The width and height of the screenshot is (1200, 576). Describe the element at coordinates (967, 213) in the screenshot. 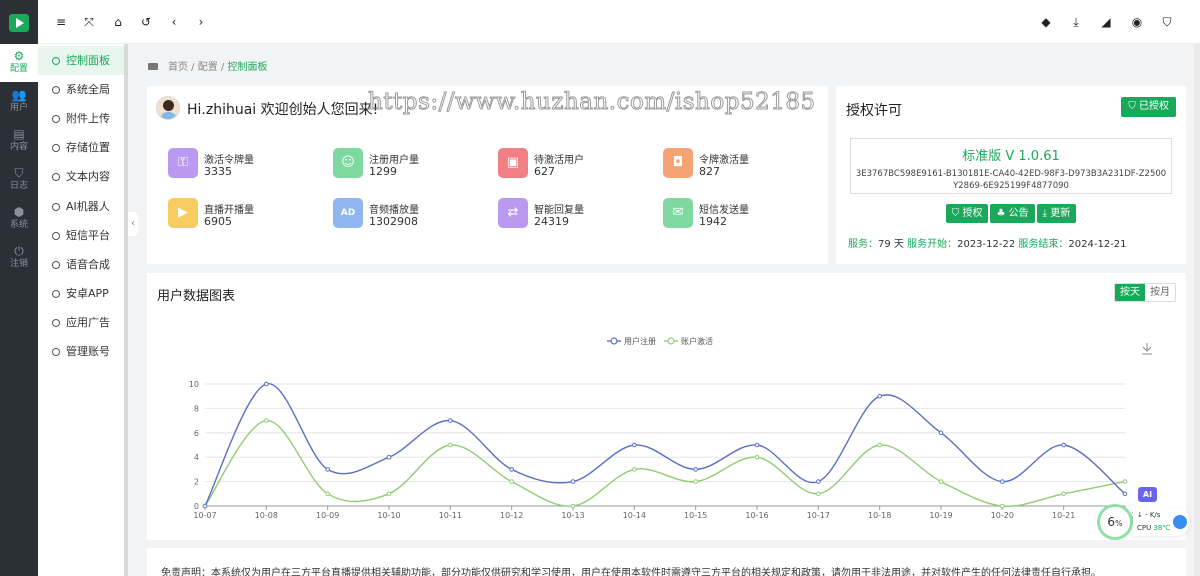

I see `license-button-0: ⛉ 授权` at that location.